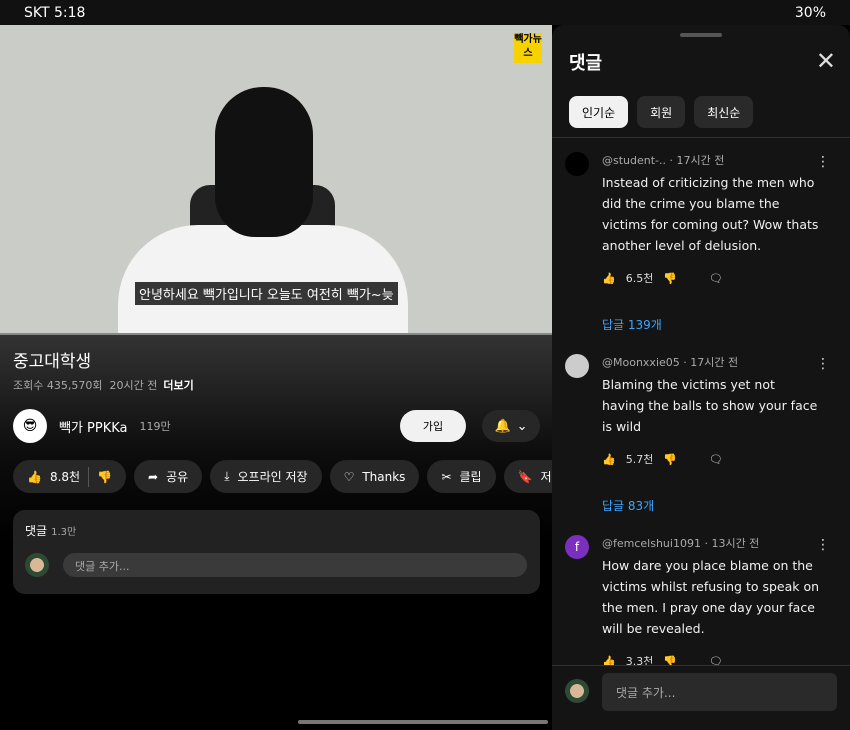  I want to click on comment-author: @student-.., so click(634, 160).